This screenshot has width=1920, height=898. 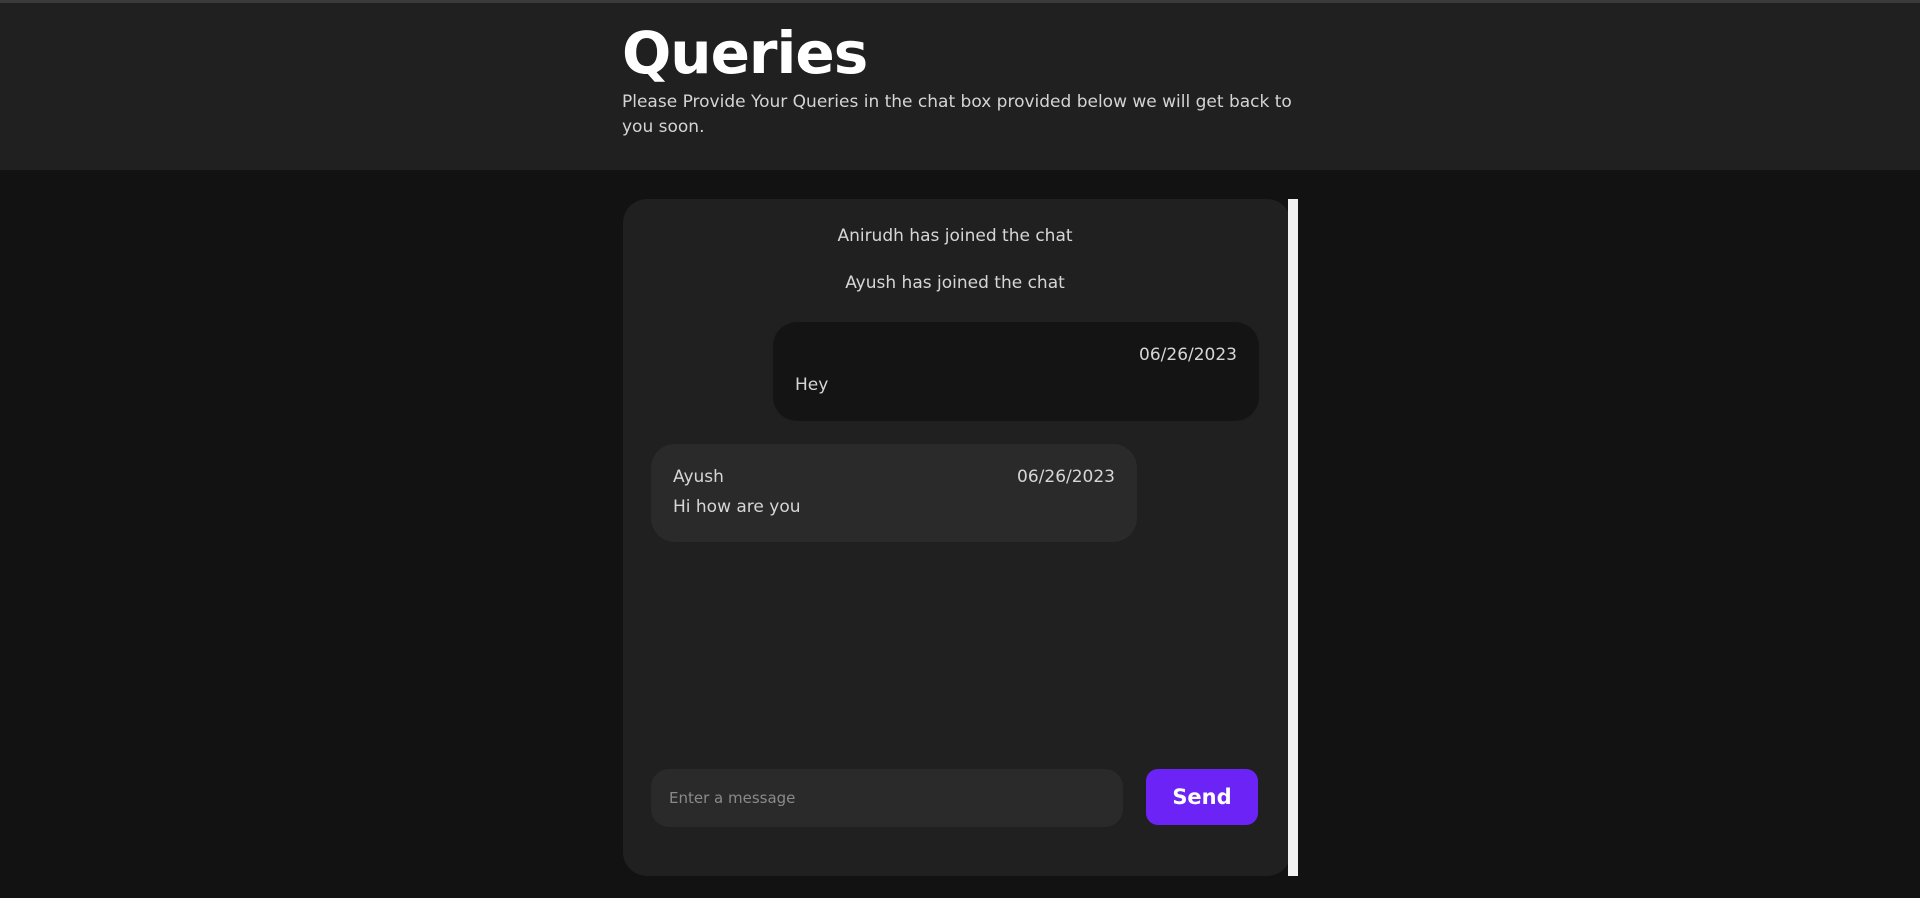 What do you see at coordinates (812, 385) in the screenshot?
I see `message-text: Hey` at bounding box center [812, 385].